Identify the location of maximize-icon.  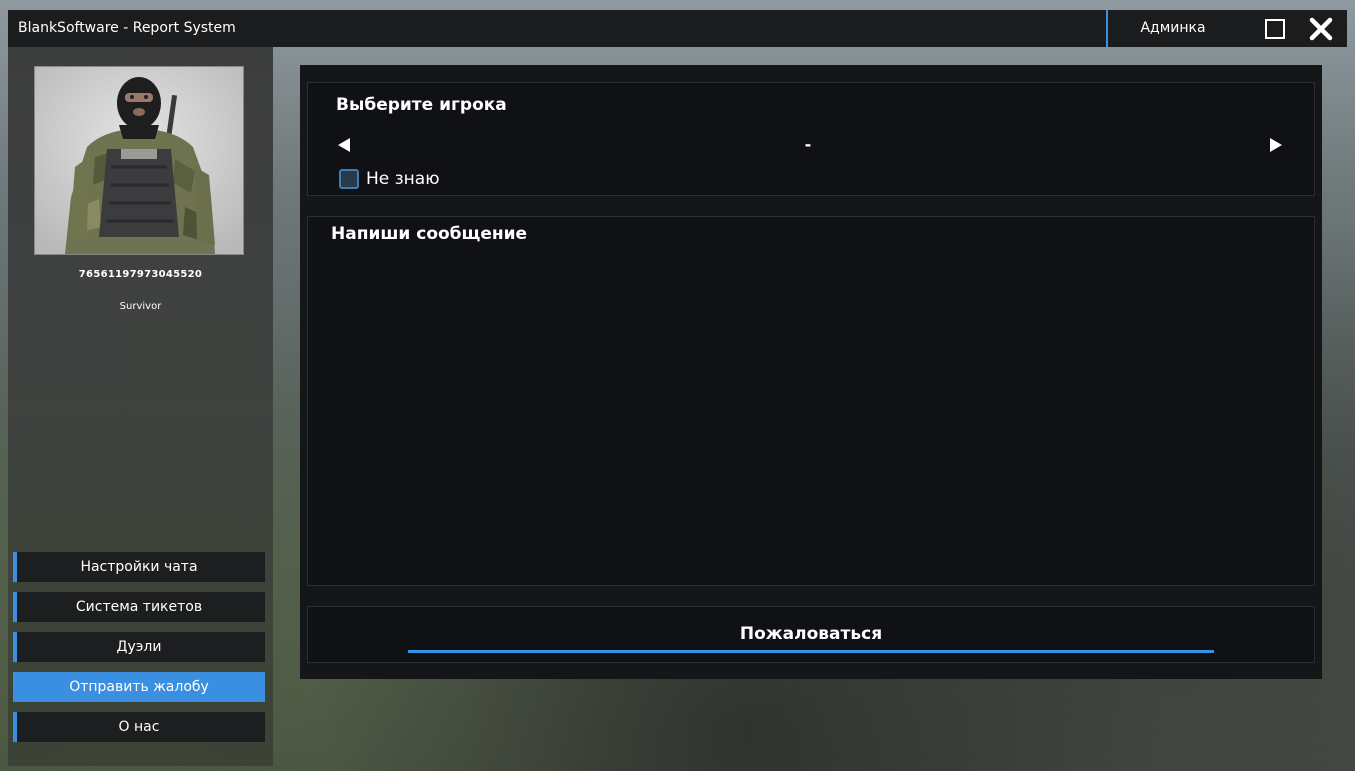
(1275, 29).